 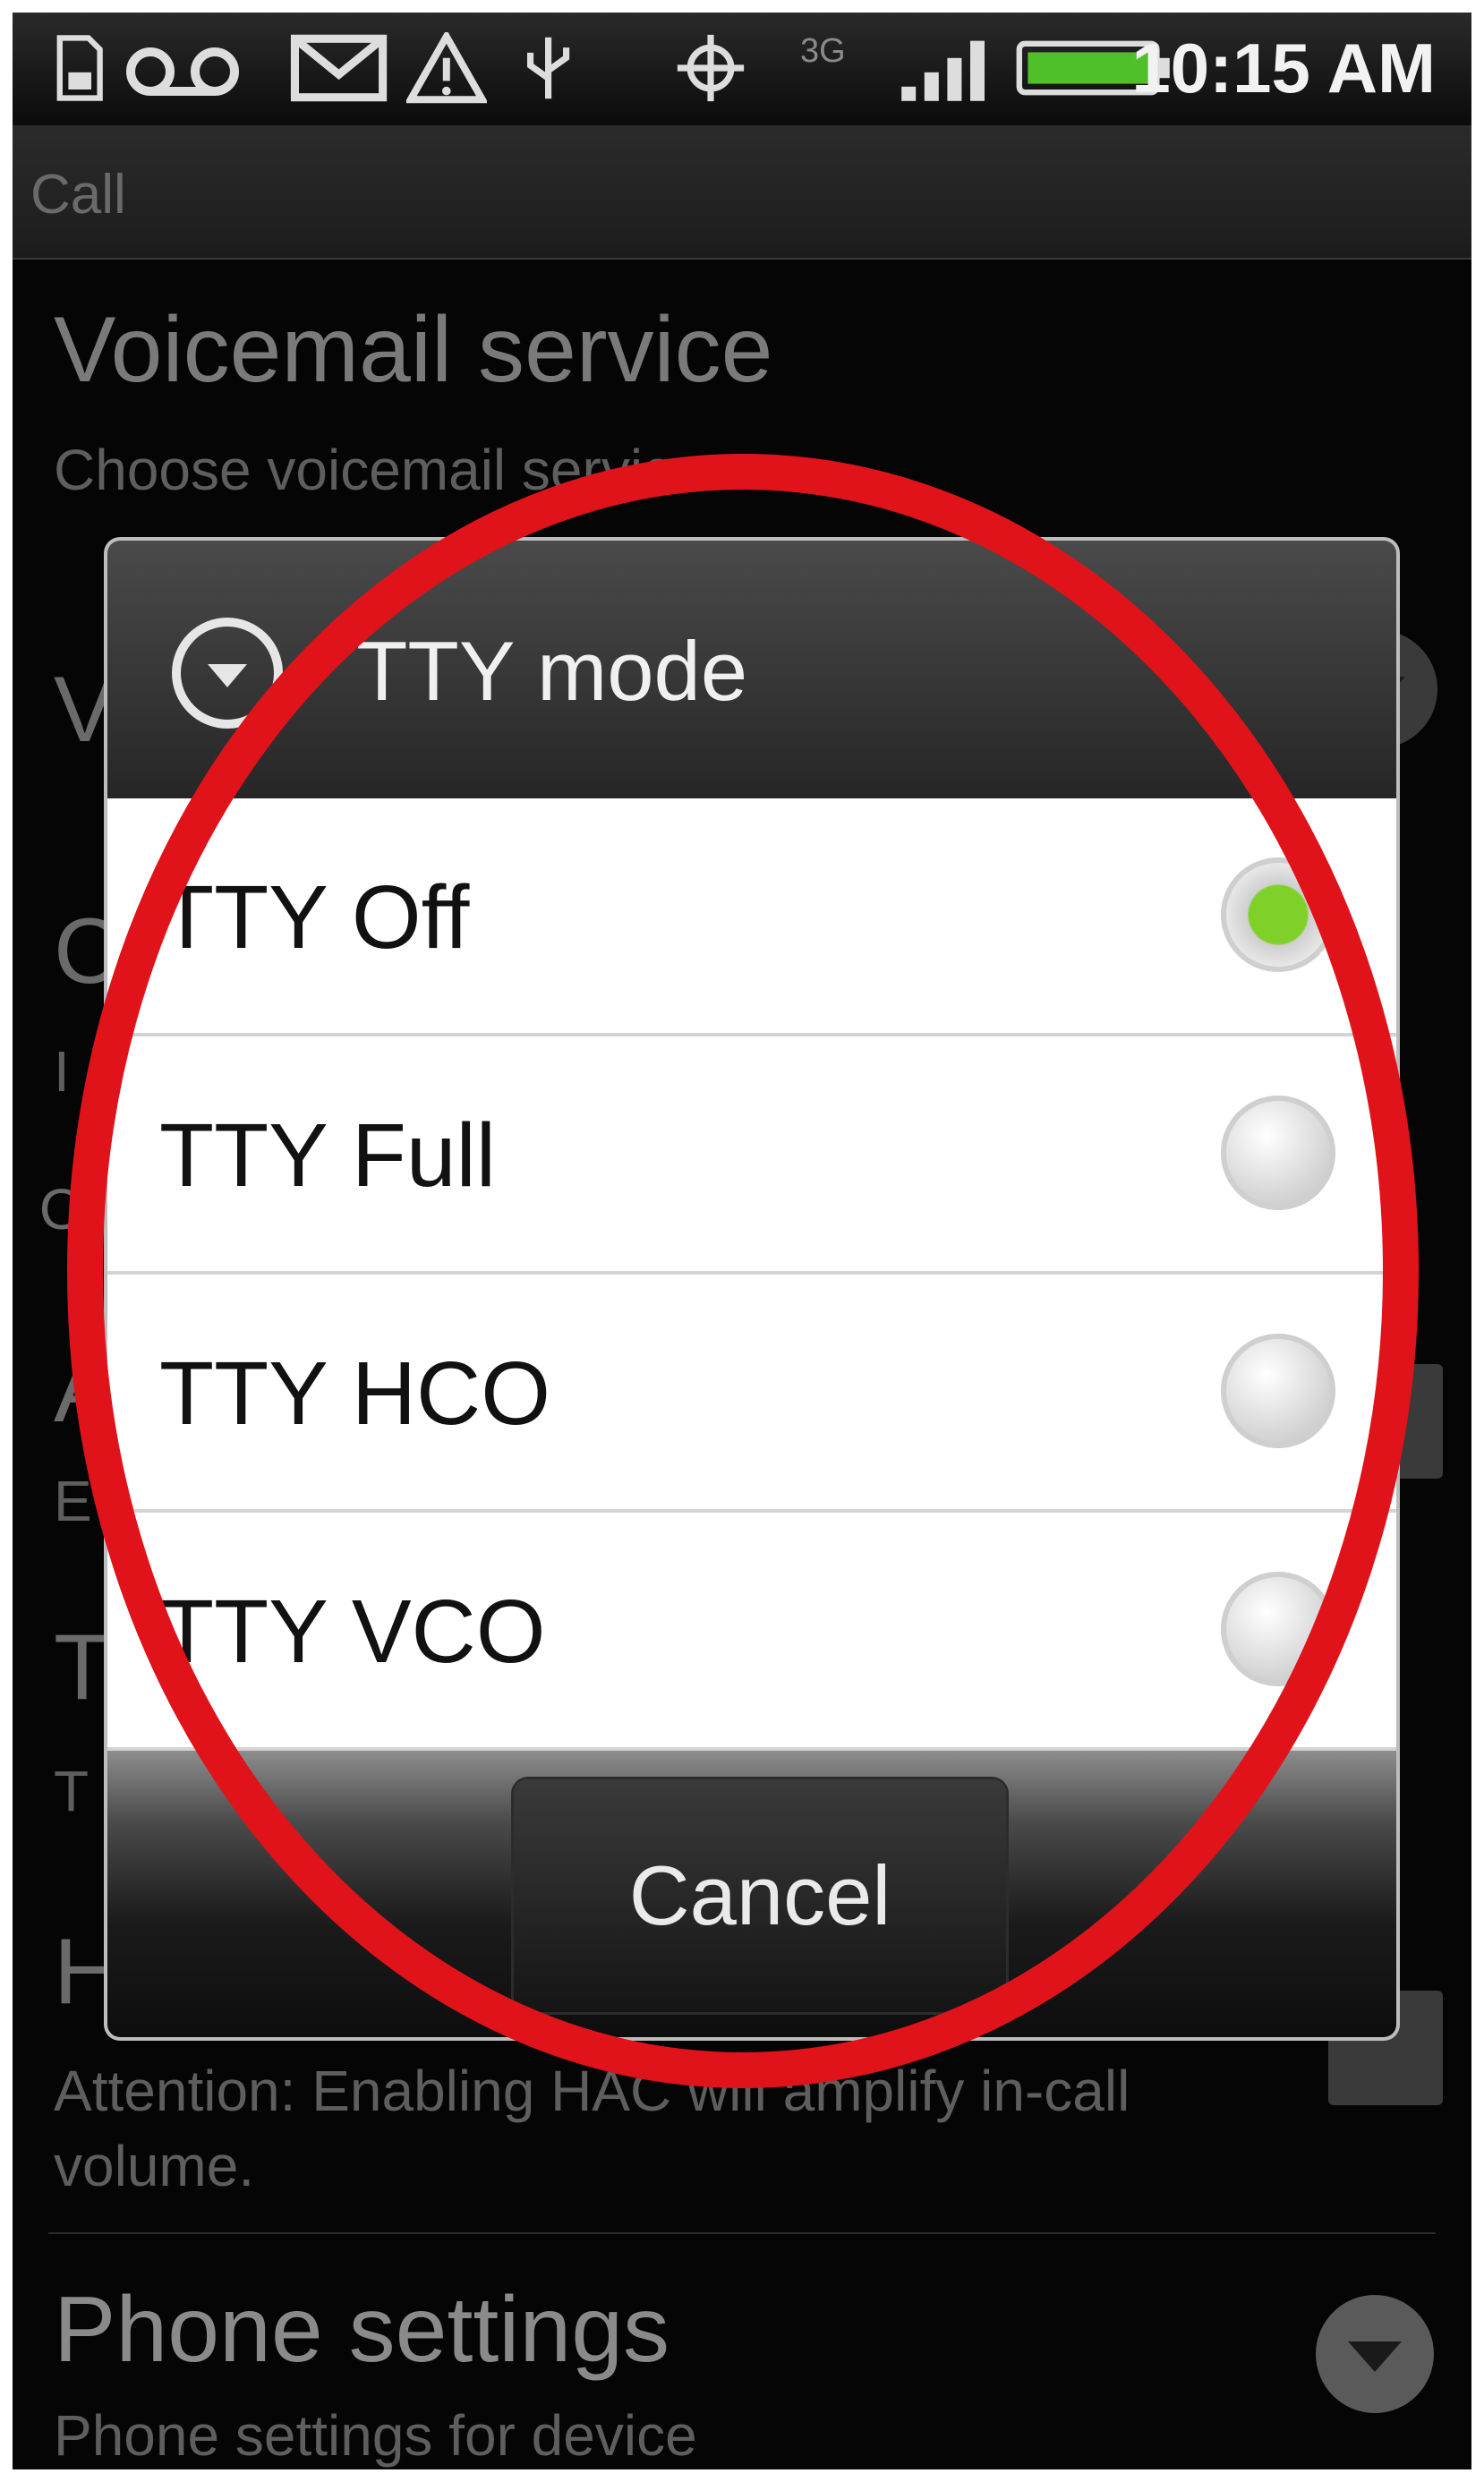 I want to click on gps-icon, so click(x=710, y=68).